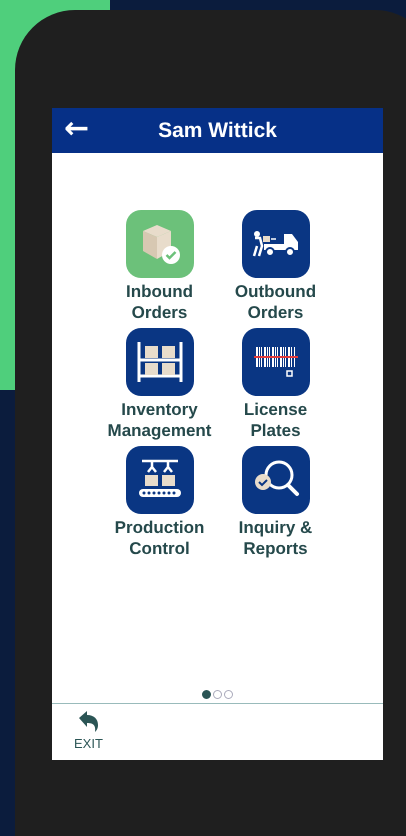 The image size is (406, 836). I want to click on exit-button: EXIT, so click(88, 730).